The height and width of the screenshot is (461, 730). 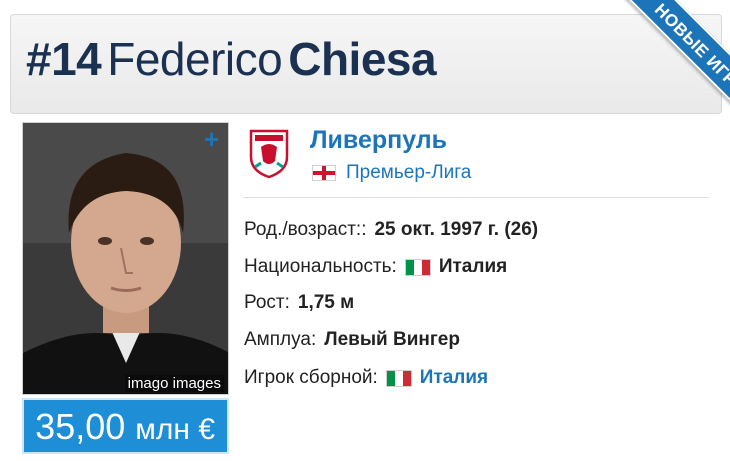 What do you see at coordinates (326, 302) in the screenshot?
I see `height-value: 1,75 м` at bounding box center [326, 302].